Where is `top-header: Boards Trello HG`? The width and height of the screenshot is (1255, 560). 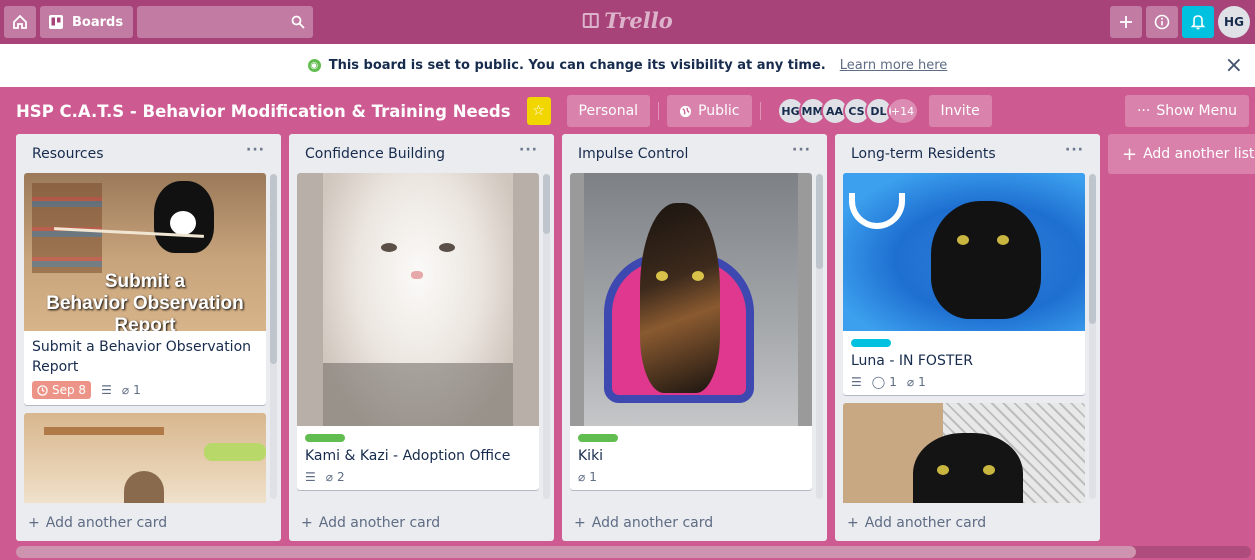
top-header: Boards Trello HG is located at coordinates (627, 22).